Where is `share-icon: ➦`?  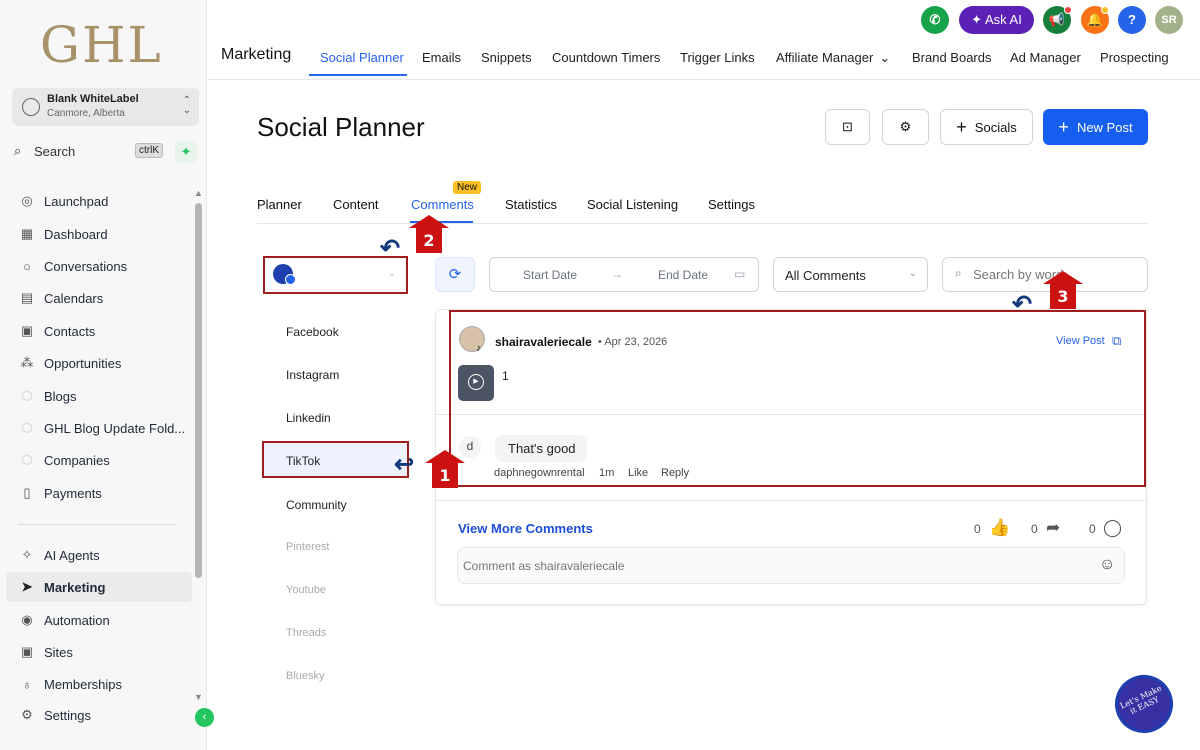 share-icon: ➦ is located at coordinates (1053, 528).